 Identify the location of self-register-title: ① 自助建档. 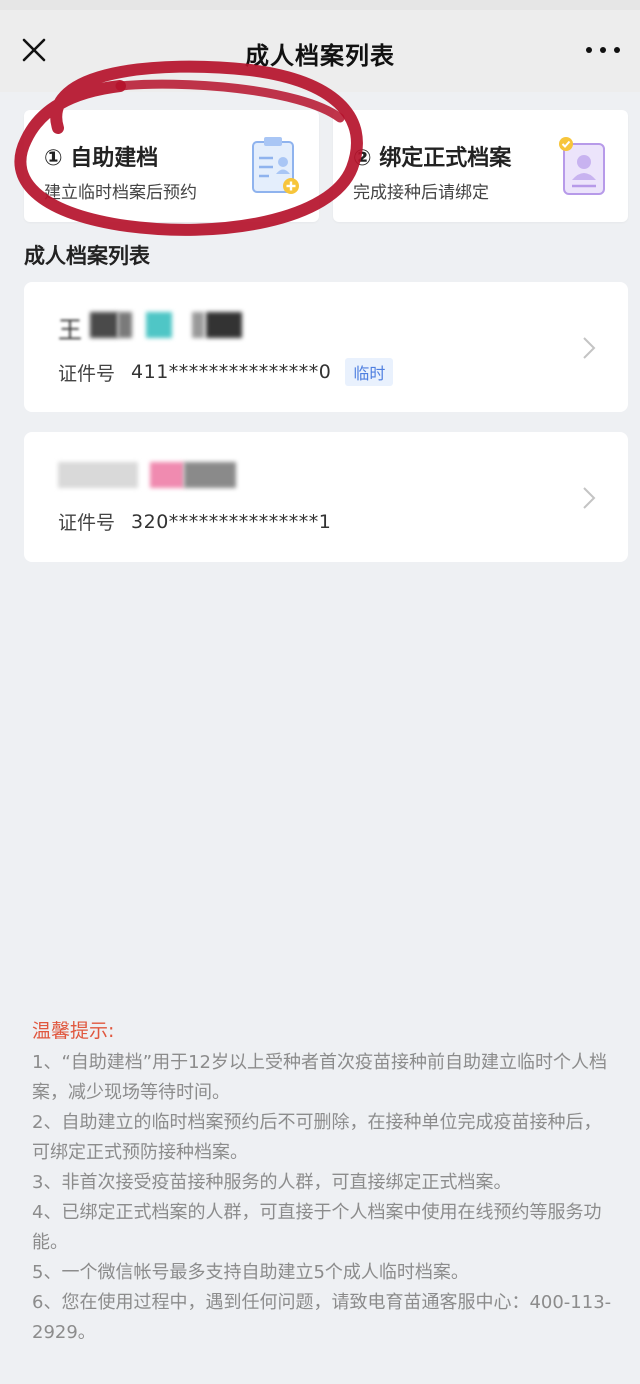
(101, 158).